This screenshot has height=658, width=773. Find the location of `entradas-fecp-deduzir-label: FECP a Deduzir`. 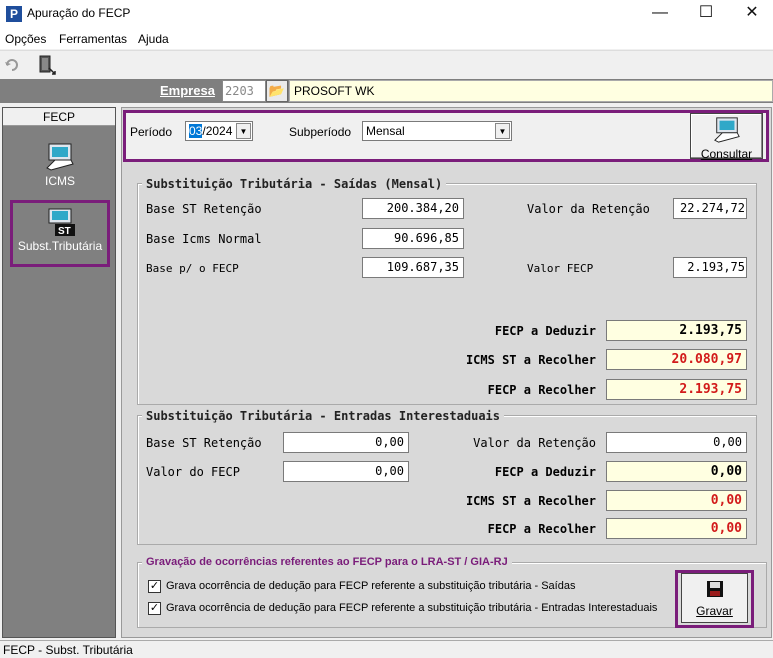

entradas-fecp-deduzir-label: FECP a Deduzir is located at coordinates (545, 472).